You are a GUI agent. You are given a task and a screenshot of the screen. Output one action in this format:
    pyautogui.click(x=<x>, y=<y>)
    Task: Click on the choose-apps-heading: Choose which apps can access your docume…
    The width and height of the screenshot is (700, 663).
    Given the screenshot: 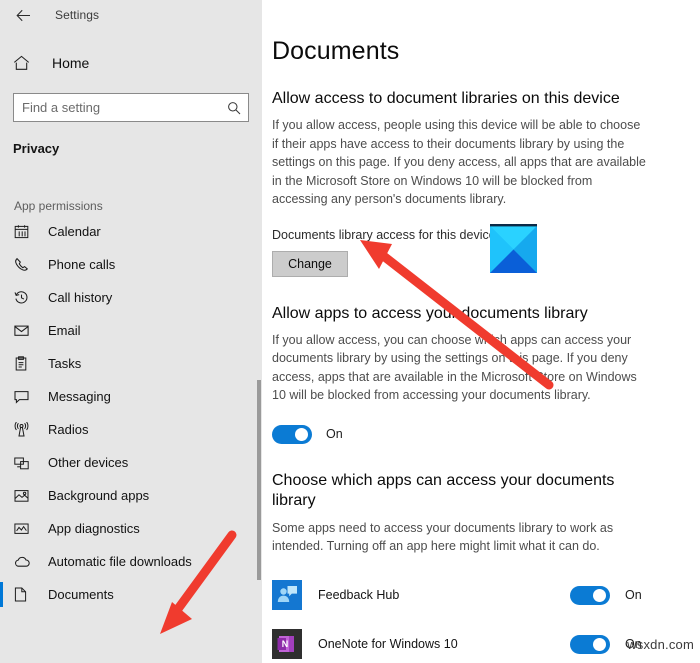 What is the action you would take?
    pyautogui.click(x=443, y=490)
    